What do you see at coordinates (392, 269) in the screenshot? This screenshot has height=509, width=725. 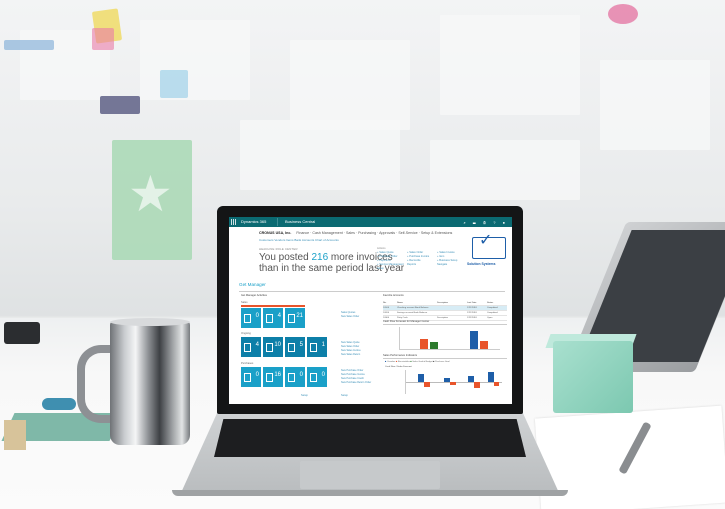 I see `action-setup: Setup` at bounding box center [392, 269].